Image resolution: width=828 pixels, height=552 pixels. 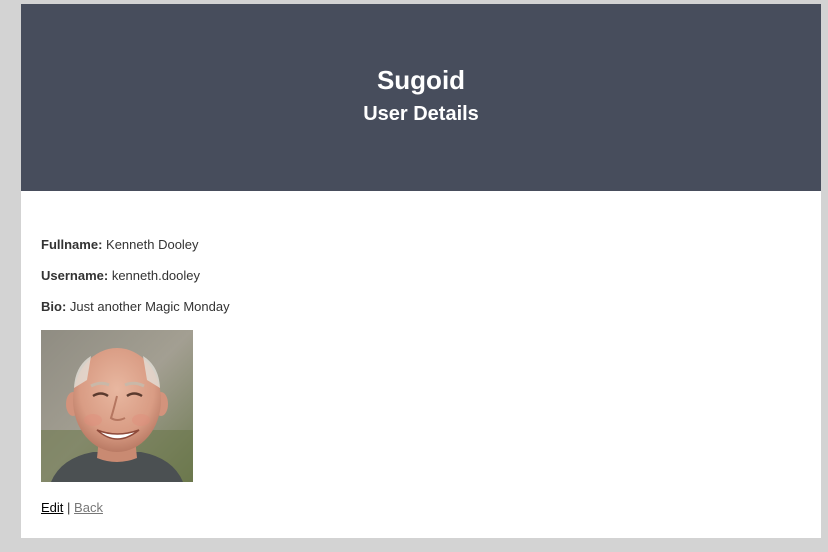 What do you see at coordinates (421, 307) in the screenshot?
I see `bio-row: Bio: Just another Magic Monday` at bounding box center [421, 307].